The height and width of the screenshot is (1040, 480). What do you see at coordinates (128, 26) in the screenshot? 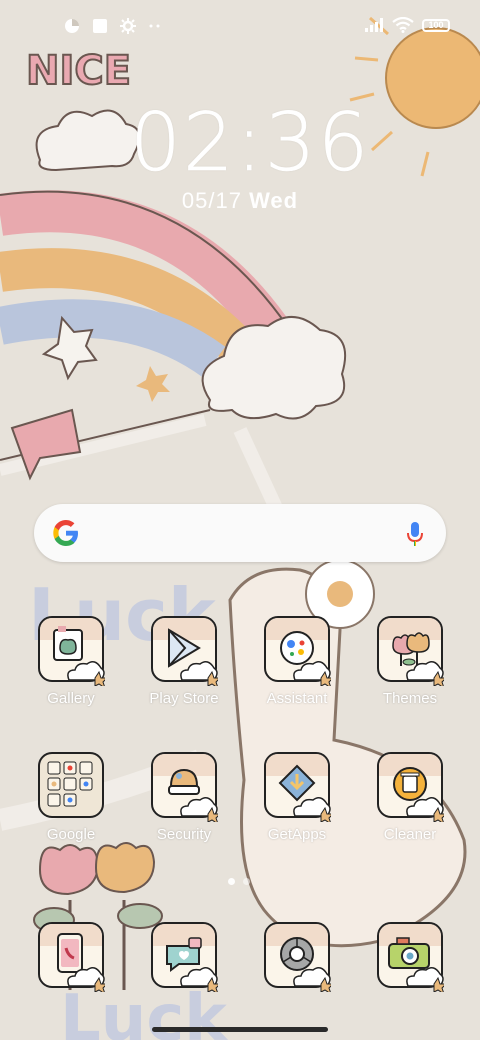
I see `settings-gear-icon` at bounding box center [128, 26].